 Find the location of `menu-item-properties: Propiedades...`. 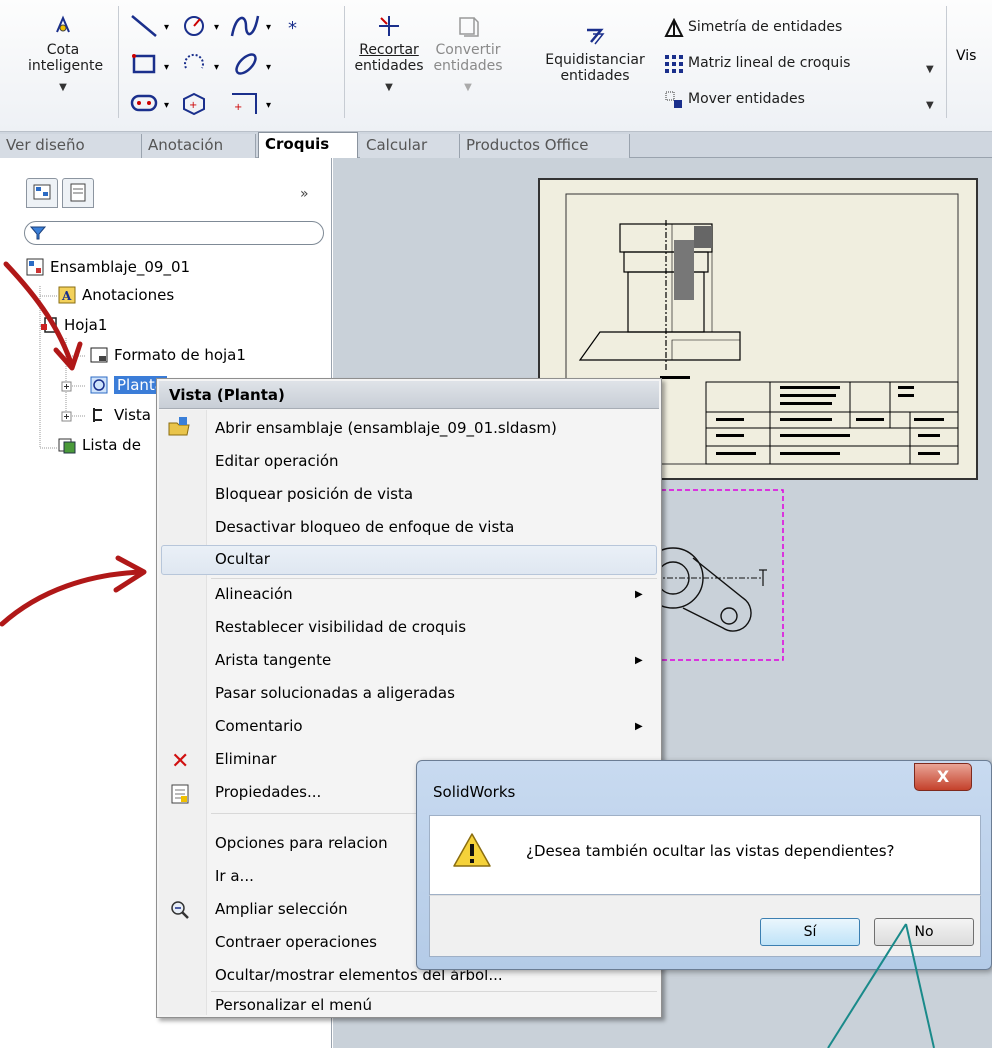

menu-item-properties: Propiedades... is located at coordinates (268, 792).